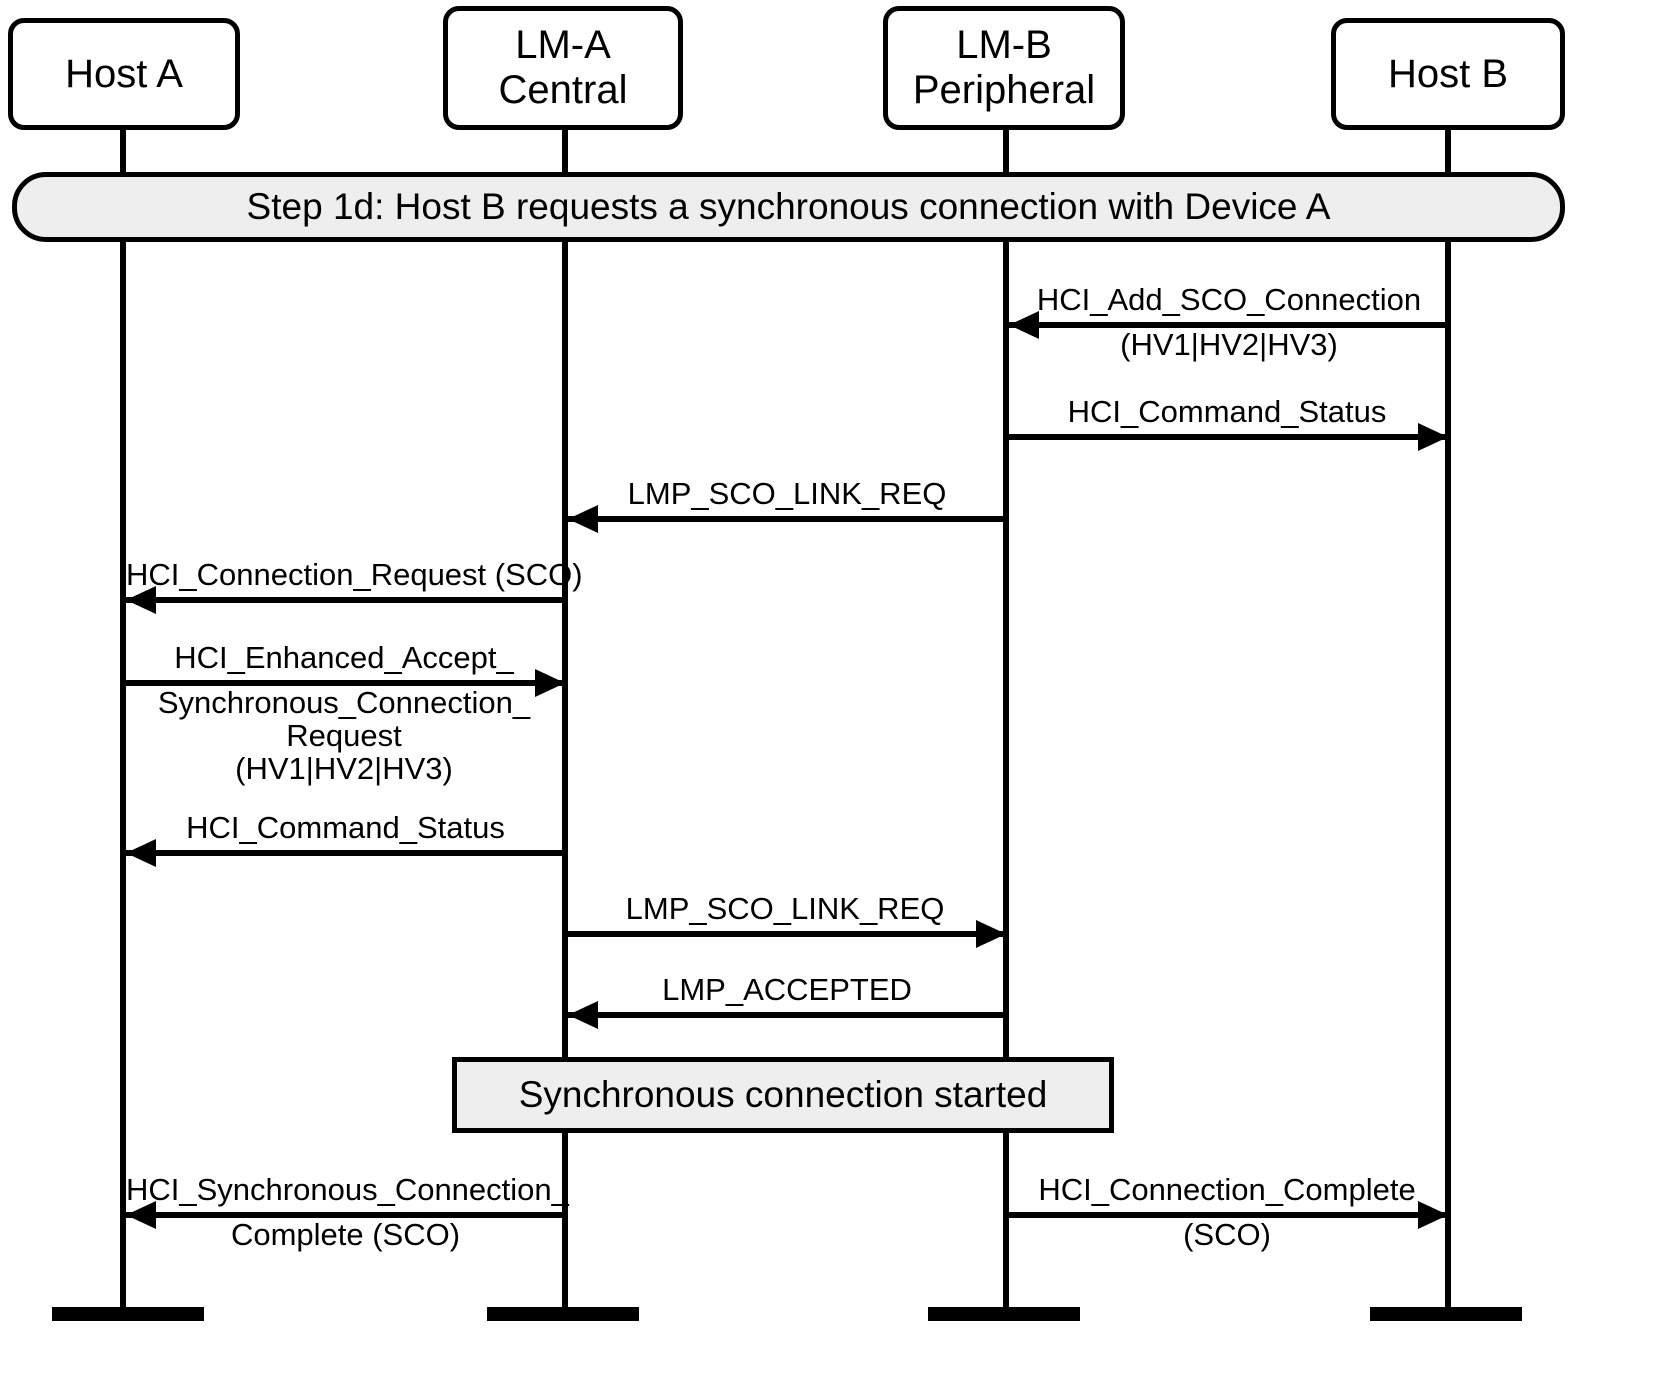 This screenshot has height=1377, width=1675. I want to click on message-label-above: LMP_ACCEPTED, so click(787, 989).